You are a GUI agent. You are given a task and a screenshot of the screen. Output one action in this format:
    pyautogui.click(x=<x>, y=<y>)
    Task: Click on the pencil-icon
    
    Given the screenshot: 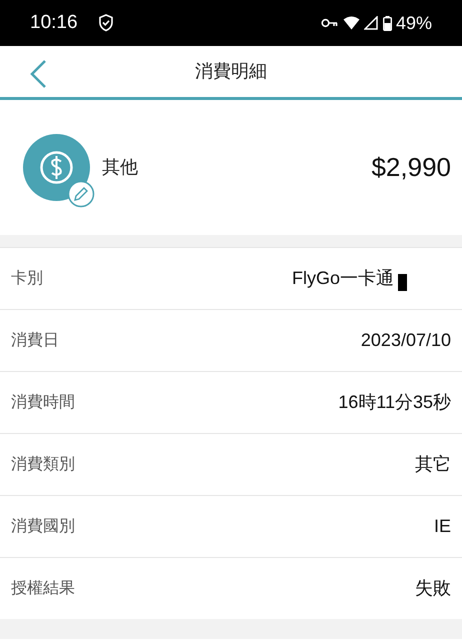 What is the action you would take?
    pyautogui.click(x=81, y=194)
    